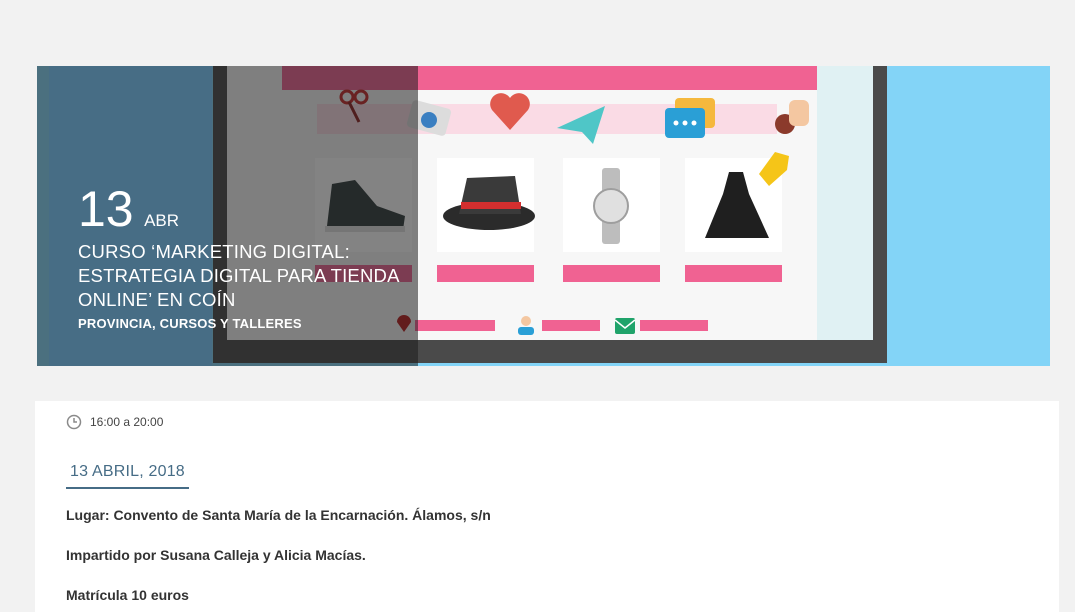 The image size is (1075, 612). Describe the element at coordinates (106, 209) in the screenshot. I see `event-day: 13` at that location.